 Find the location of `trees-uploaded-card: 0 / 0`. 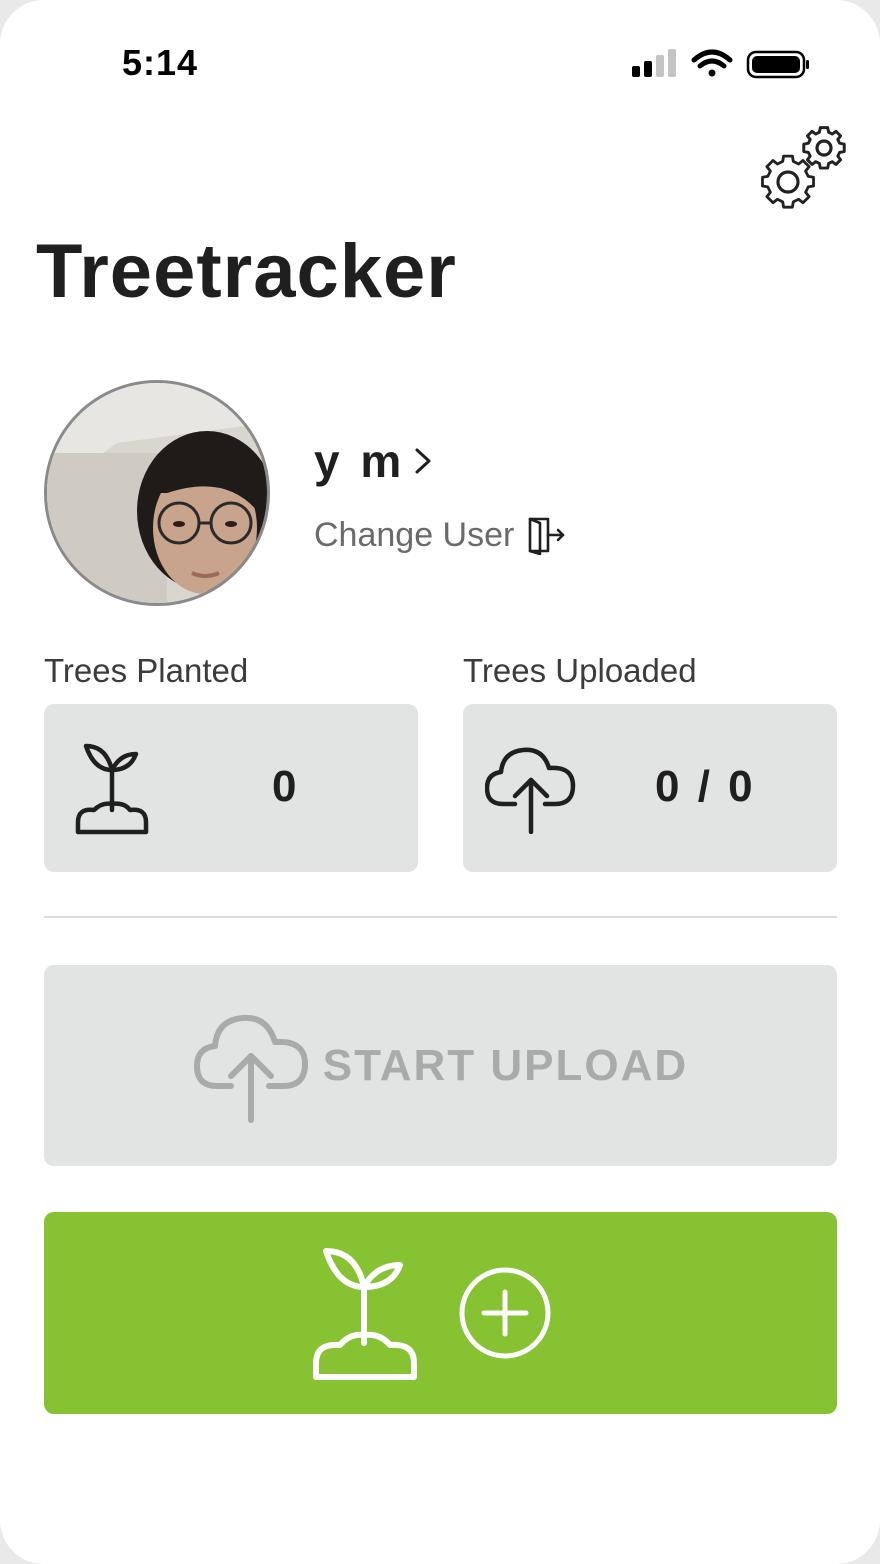

trees-uploaded-card: 0 / 0 is located at coordinates (650, 788).